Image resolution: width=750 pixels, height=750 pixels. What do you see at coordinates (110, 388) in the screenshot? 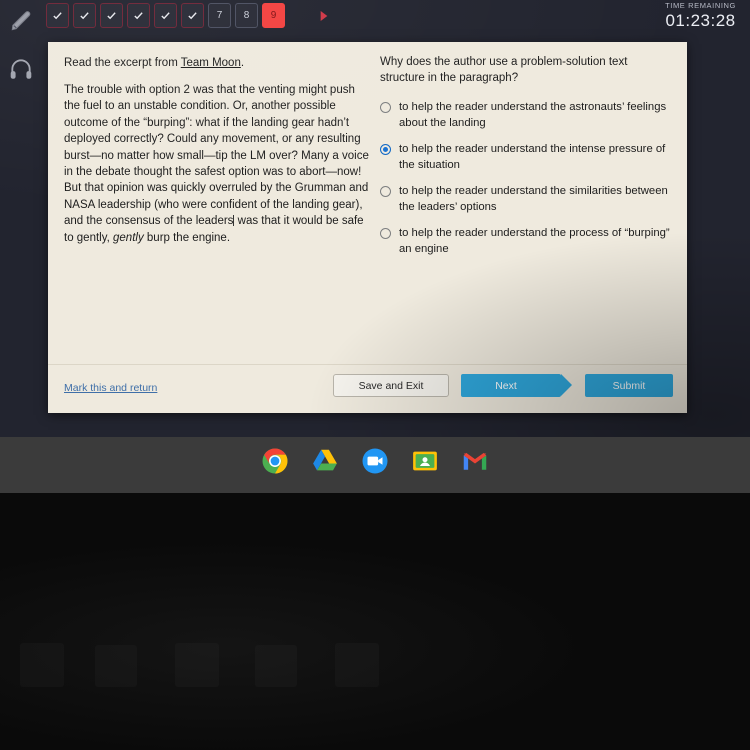
I see `mark-this-and-return-link: Mark this and return` at bounding box center [110, 388].